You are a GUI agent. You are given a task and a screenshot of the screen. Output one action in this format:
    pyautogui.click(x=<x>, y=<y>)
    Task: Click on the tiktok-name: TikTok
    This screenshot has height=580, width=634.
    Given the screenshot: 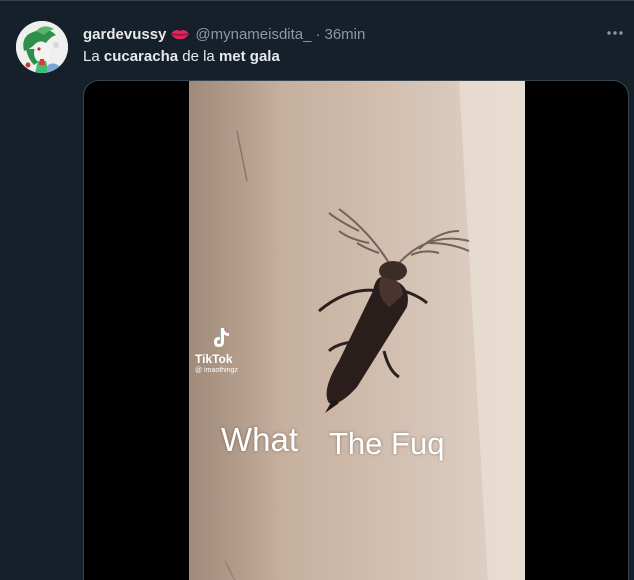 What is the action you would take?
    pyautogui.click(x=214, y=359)
    